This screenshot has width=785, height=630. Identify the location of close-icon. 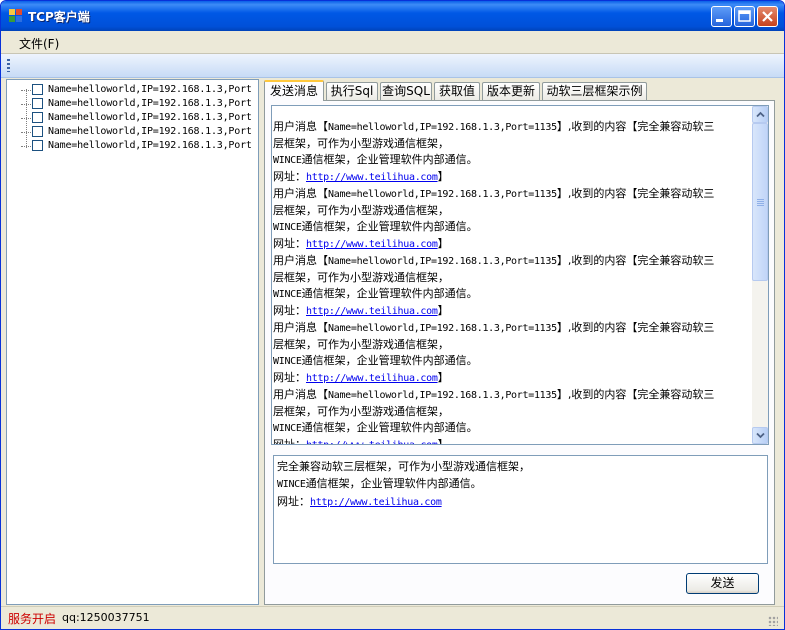
(767, 16).